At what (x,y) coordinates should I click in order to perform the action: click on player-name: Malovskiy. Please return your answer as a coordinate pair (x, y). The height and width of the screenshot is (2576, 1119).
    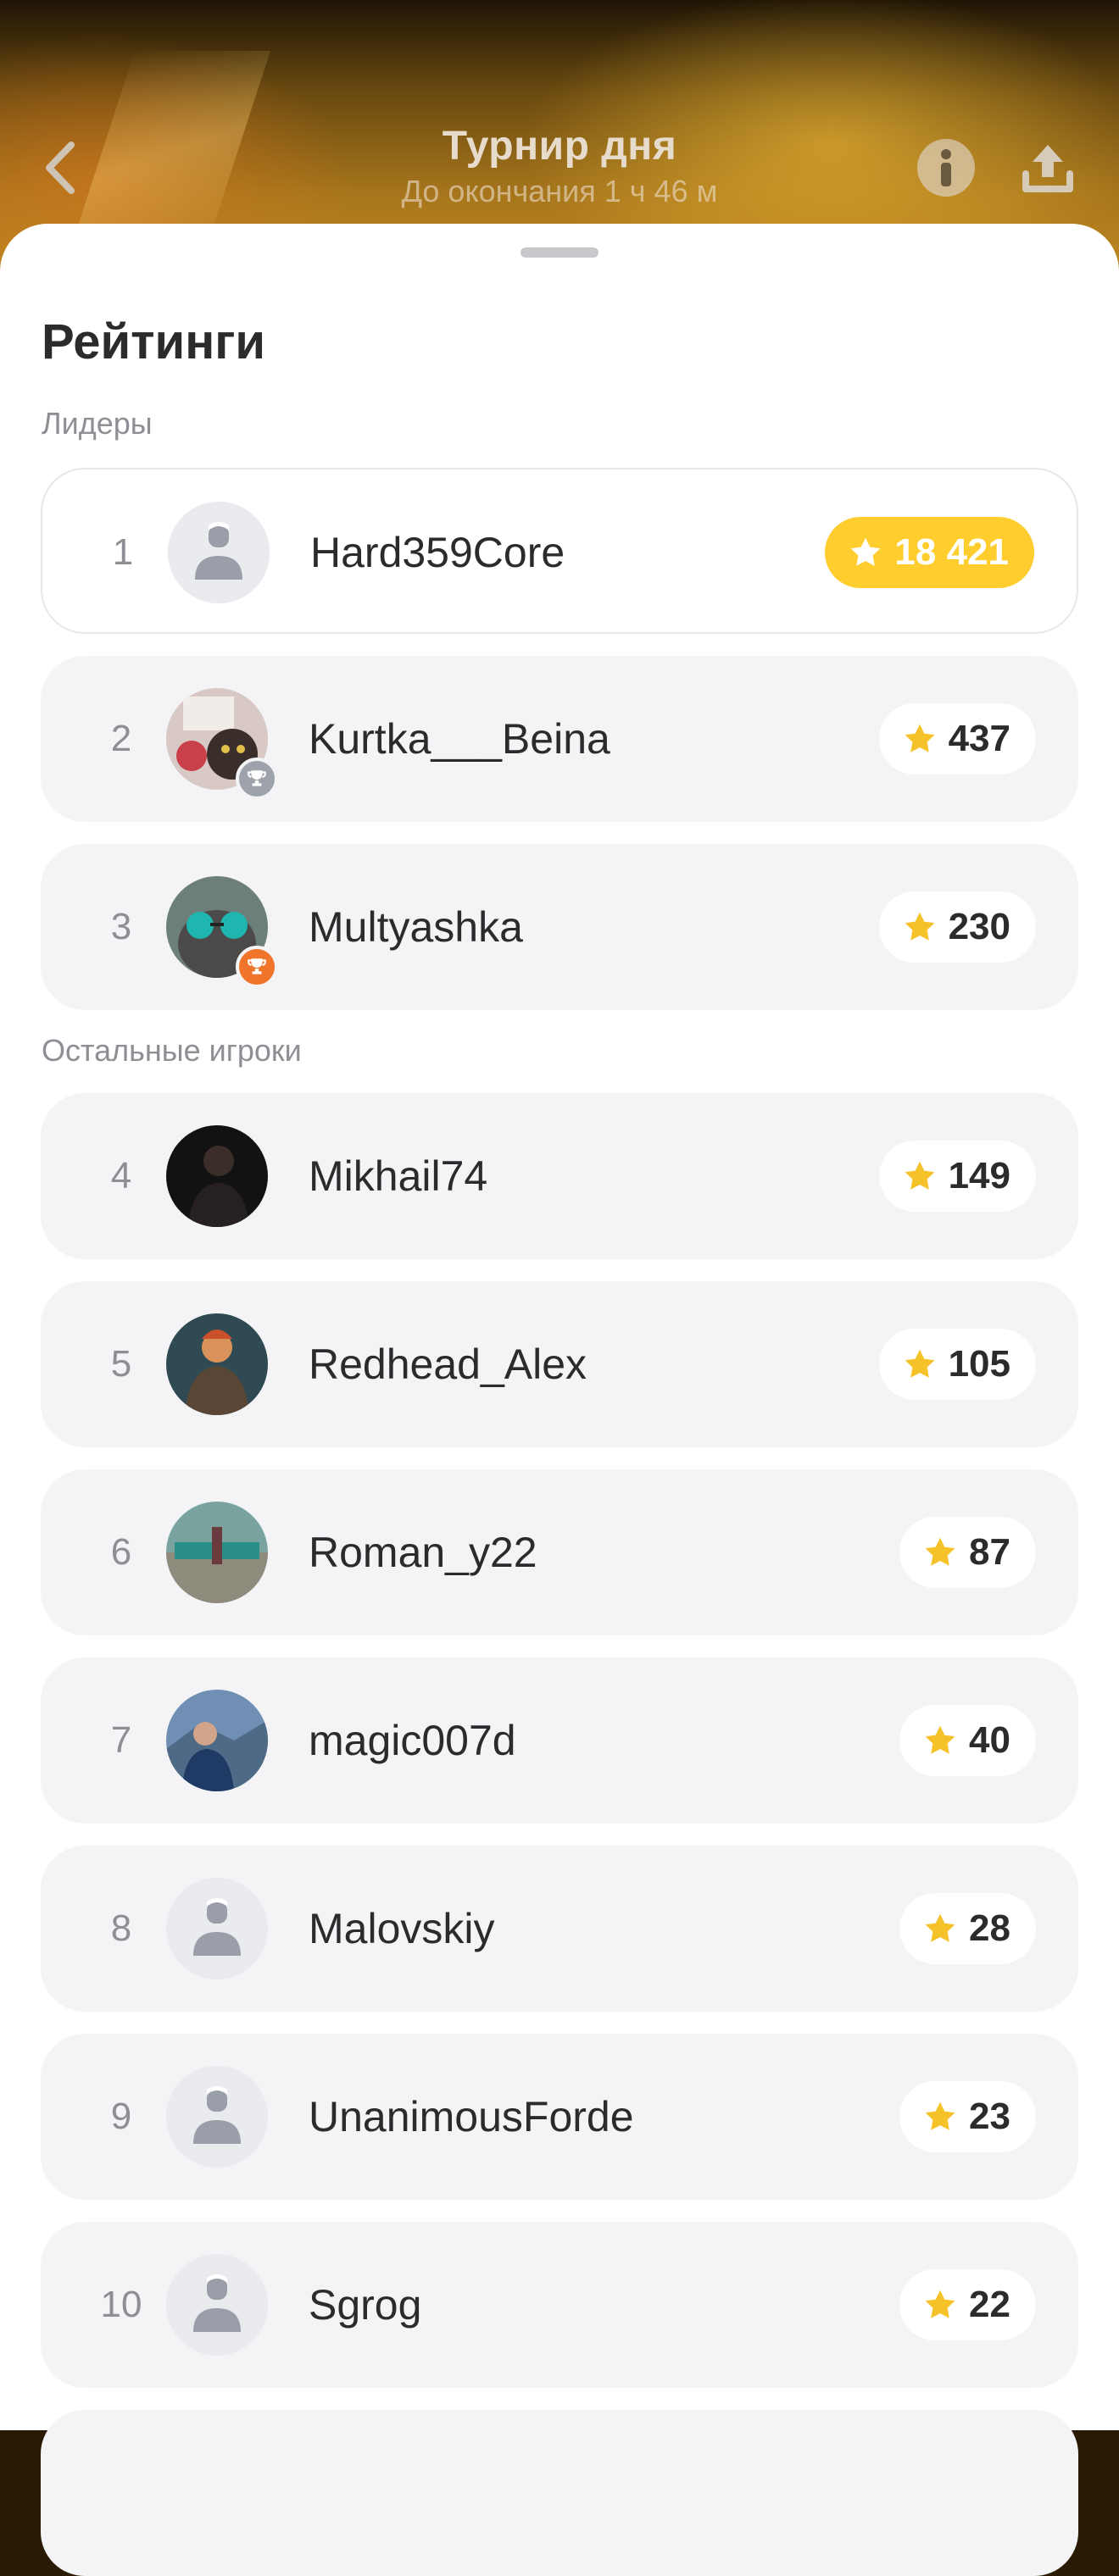
    Looking at the image, I should click on (402, 1928).